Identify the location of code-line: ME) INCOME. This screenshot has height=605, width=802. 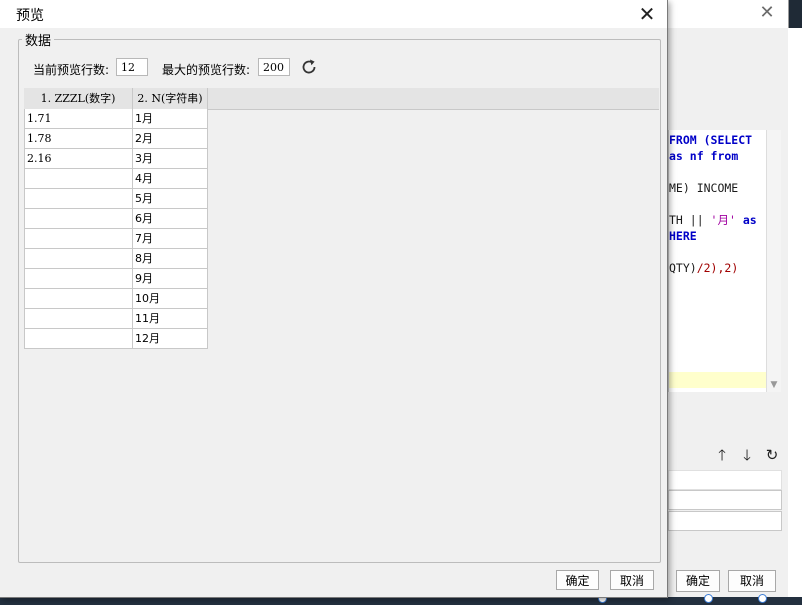
(703, 188).